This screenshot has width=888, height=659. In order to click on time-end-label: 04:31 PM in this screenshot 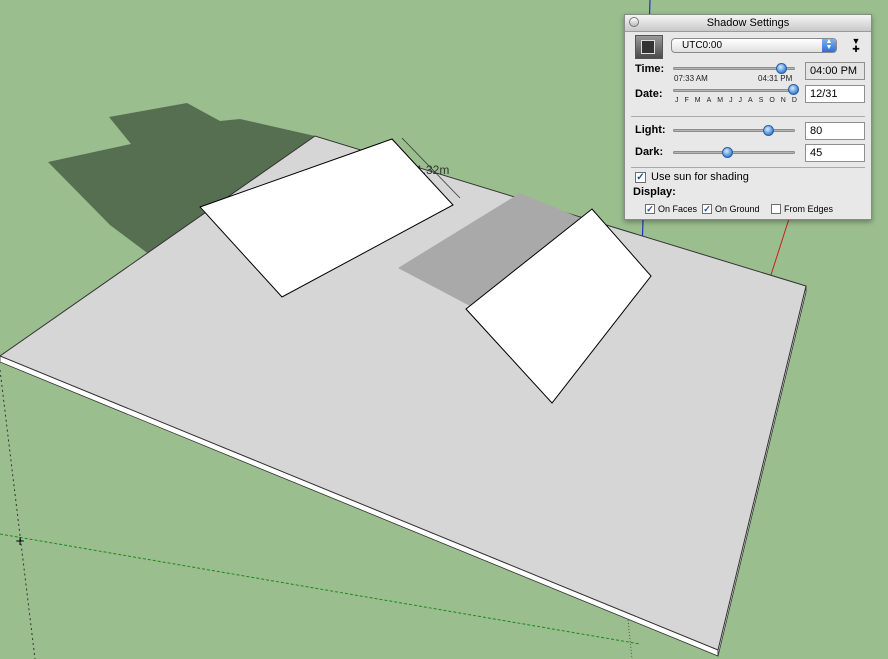, I will do `click(775, 78)`.